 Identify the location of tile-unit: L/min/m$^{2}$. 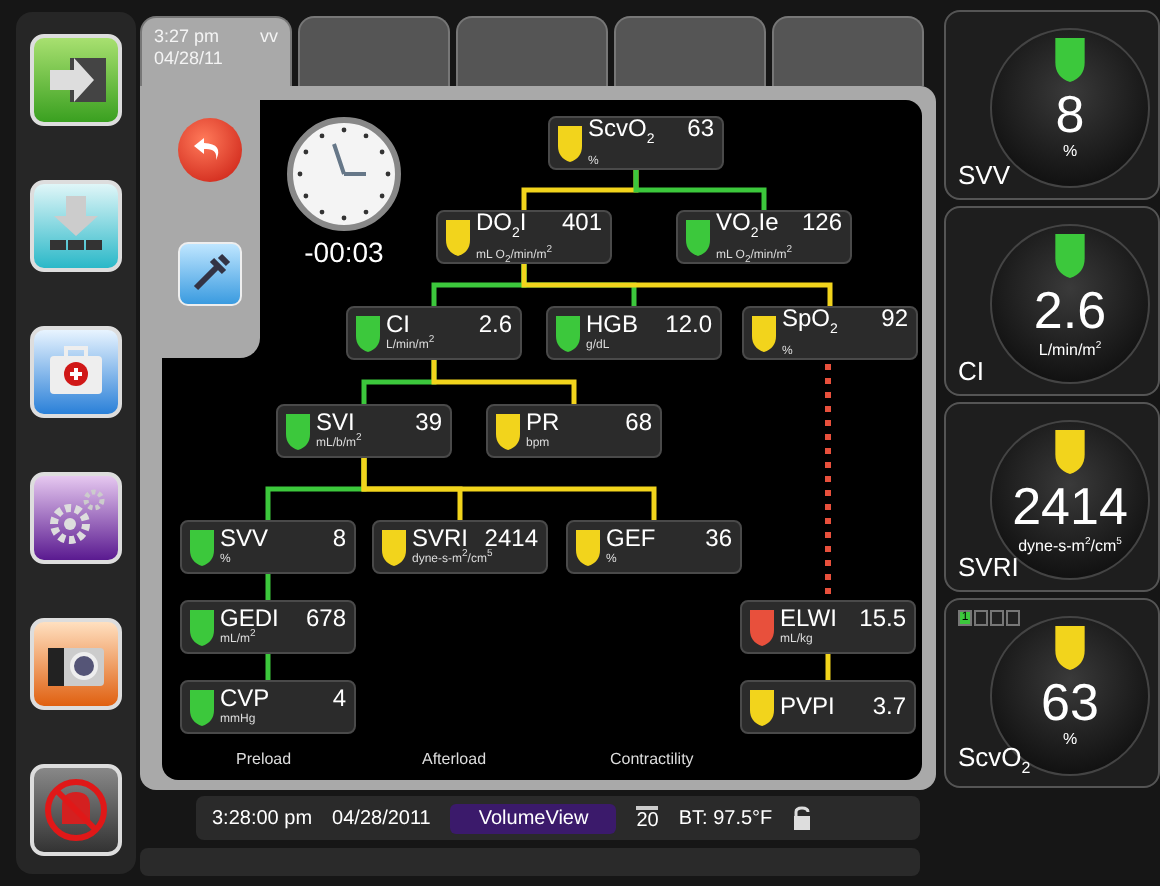
(1070, 349).